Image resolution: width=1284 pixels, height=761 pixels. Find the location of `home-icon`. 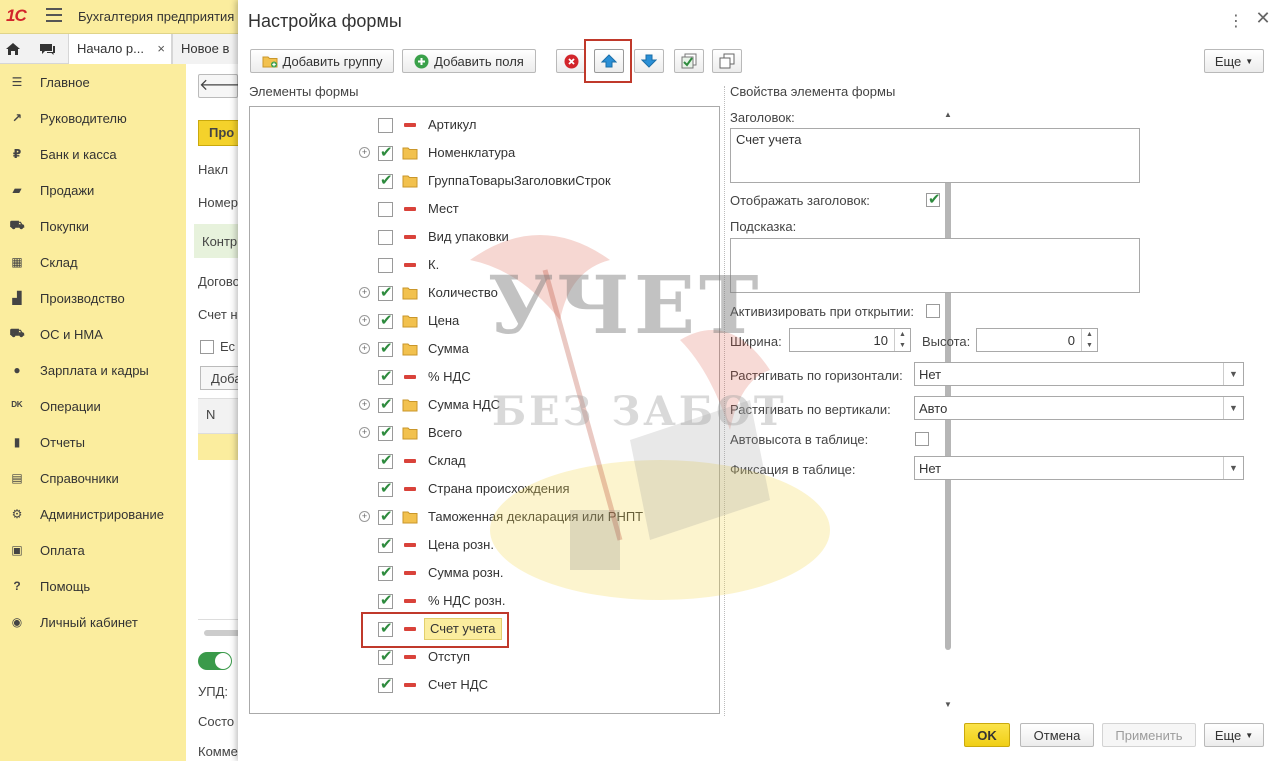

home-icon is located at coordinates (13, 49).